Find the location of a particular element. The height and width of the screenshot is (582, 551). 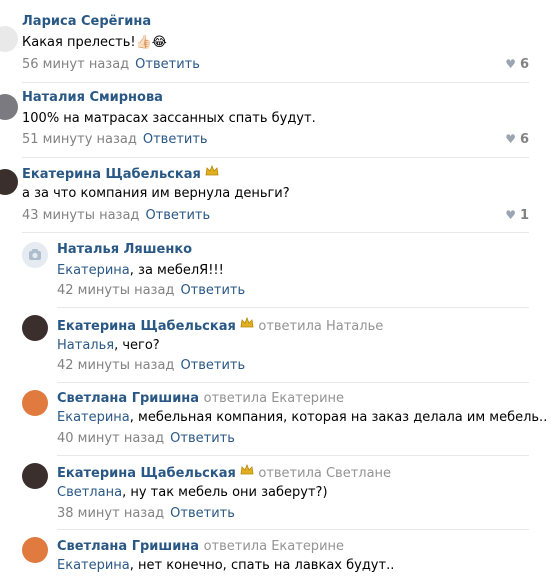

comment-meta: 56 минут назад Ответить is located at coordinates (111, 64).